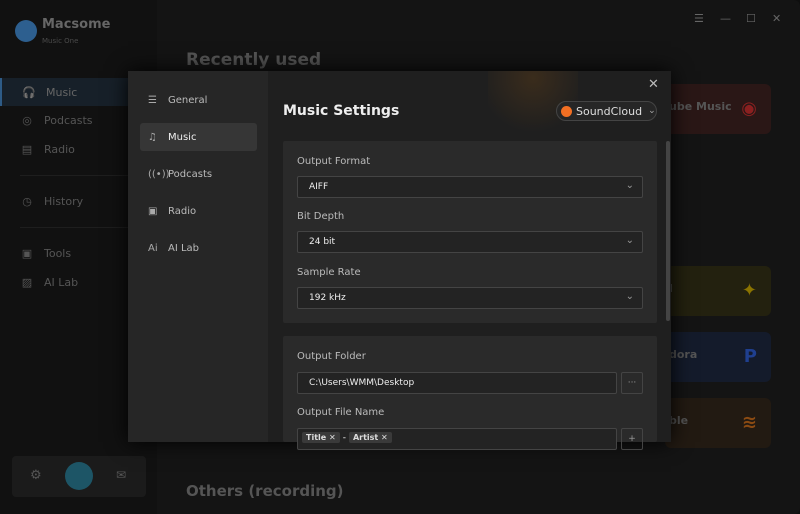 The width and height of the screenshot is (800, 514). I want to click on radio-icon: ▣, so click(153, 211).